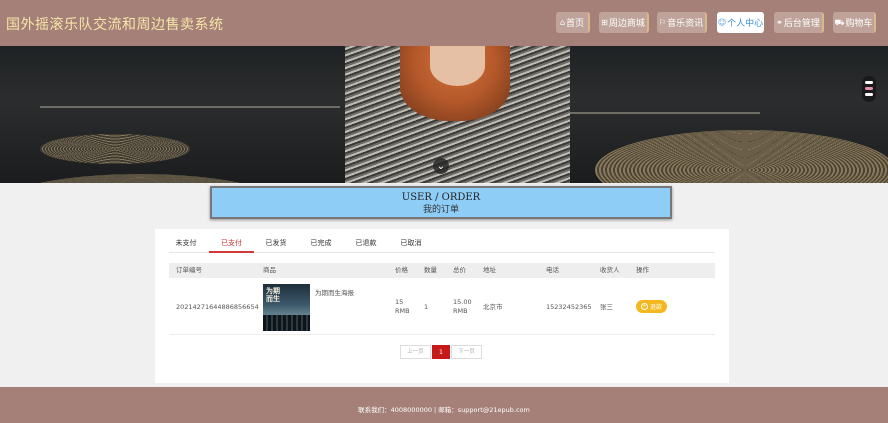  Describe the element at coordinates (273, 299) in the screenshot. I see `thumbnail-caption-line: 而生` at that location.